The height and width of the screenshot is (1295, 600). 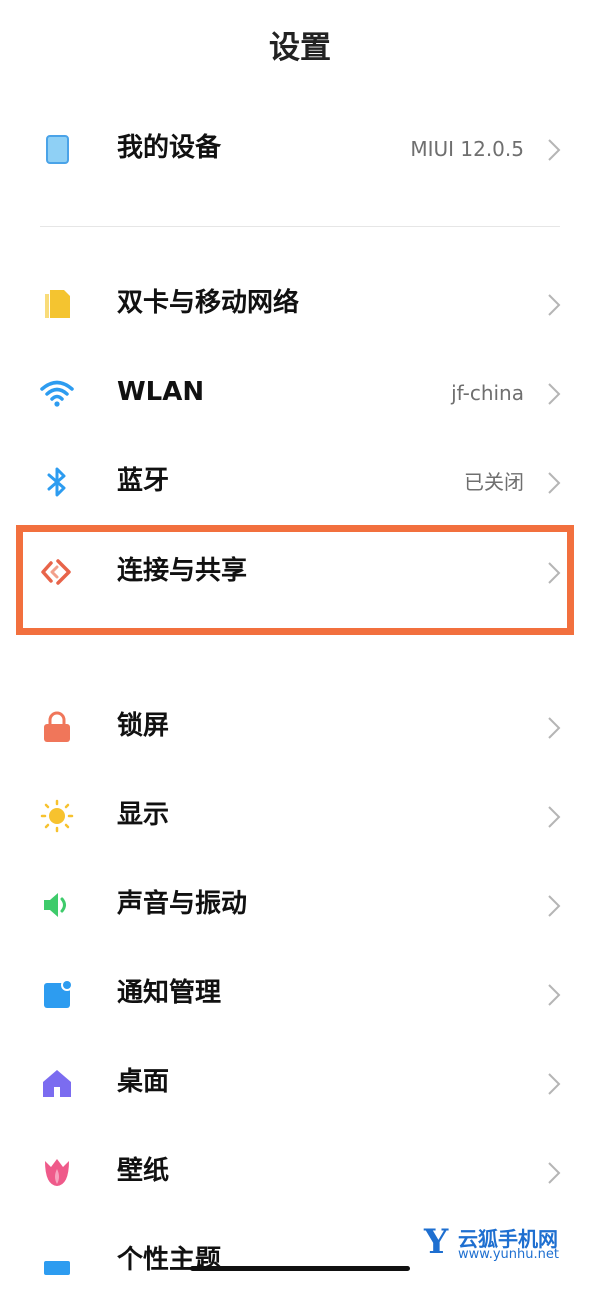 What do you see at coordinates (169, 1260) in the screenshot?
I see `settings-item-label: 个性主题` at bounding box center [169, 1260].